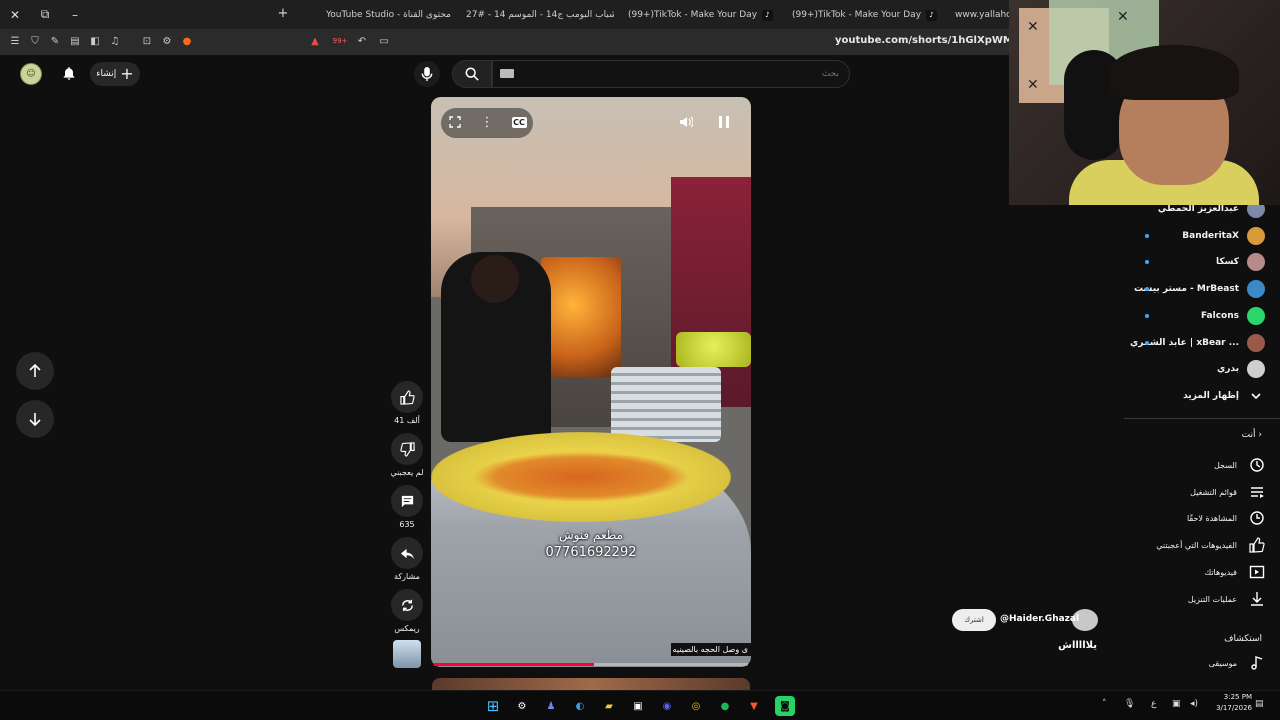 The image size is (1280, 720). I want to click on sound-thumbnail, so click(407, 654).